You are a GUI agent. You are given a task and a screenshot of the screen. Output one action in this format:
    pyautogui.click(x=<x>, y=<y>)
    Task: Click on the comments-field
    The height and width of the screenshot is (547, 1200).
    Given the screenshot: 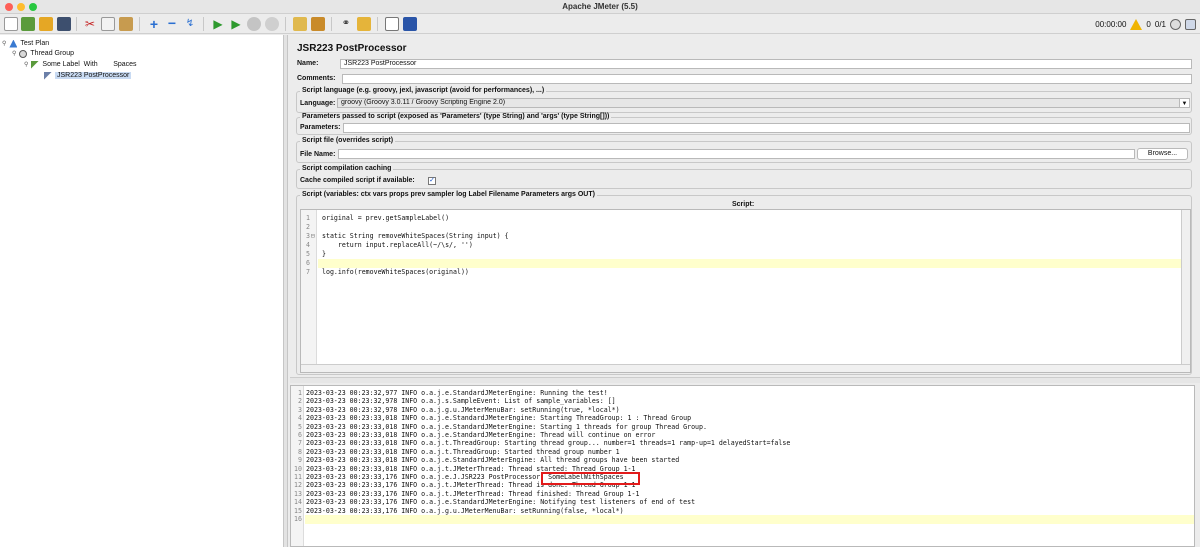 What is the action you would take?
    pyautogui.click(x=767, y=79)
    